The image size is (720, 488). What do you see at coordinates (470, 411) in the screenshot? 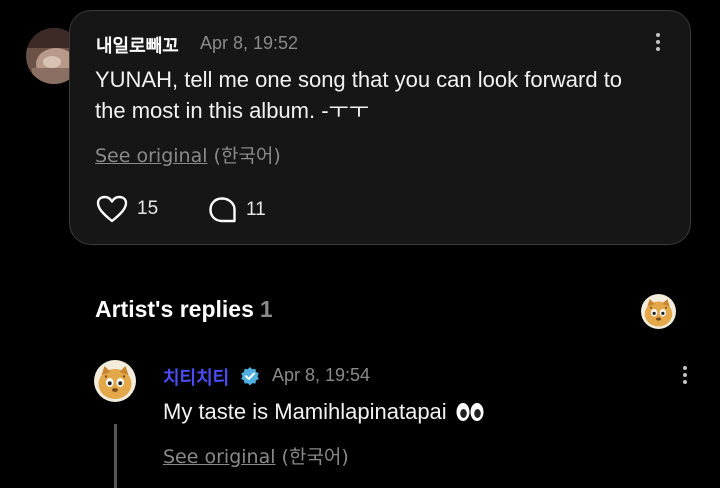
I see `eyes-emoji-icon` at bounding box center [470, 411].